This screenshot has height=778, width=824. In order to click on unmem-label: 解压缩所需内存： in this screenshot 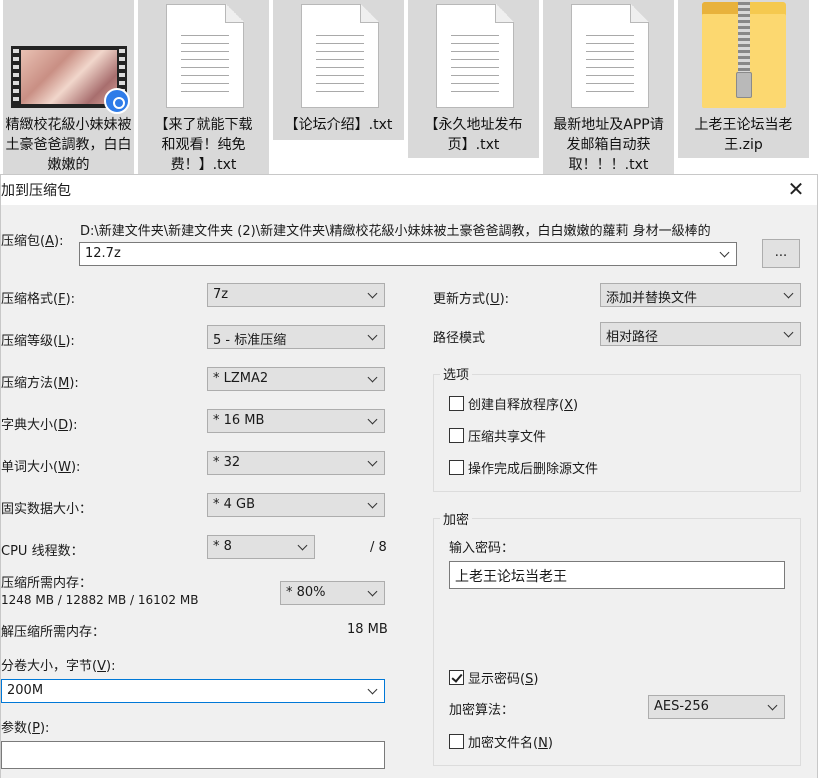, I will do `click(53, 632)`.